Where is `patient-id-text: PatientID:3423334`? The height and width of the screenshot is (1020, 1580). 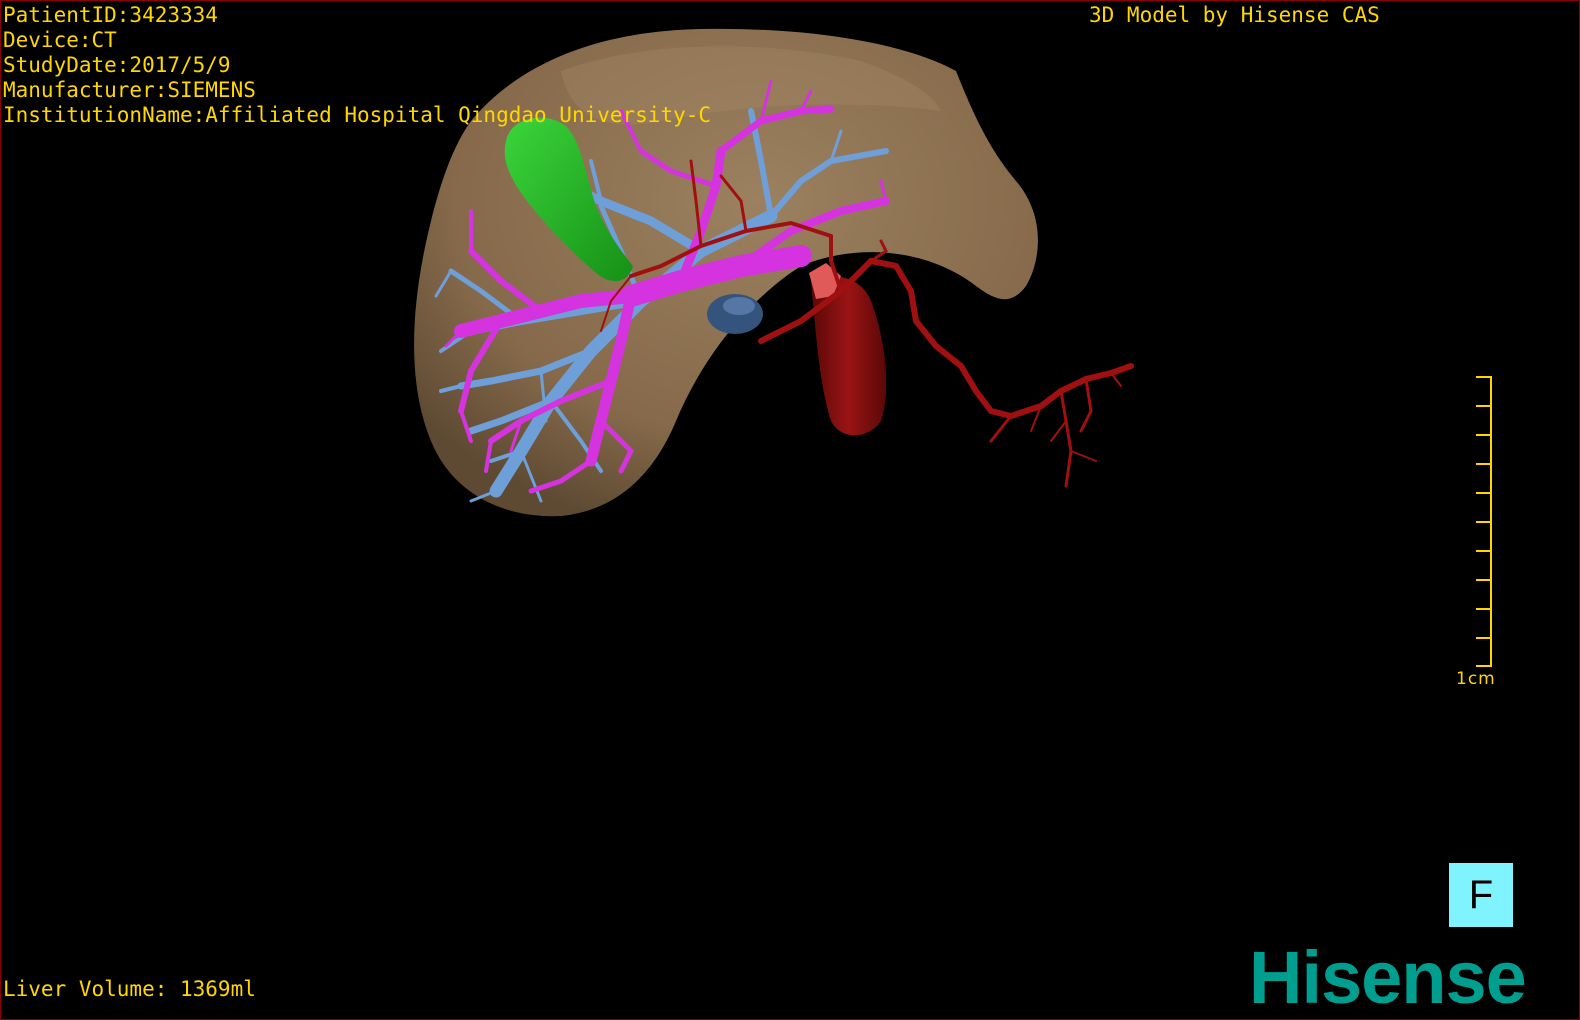 patient-id-text: PatientID:3423334 is located at coordinates (110, 15).